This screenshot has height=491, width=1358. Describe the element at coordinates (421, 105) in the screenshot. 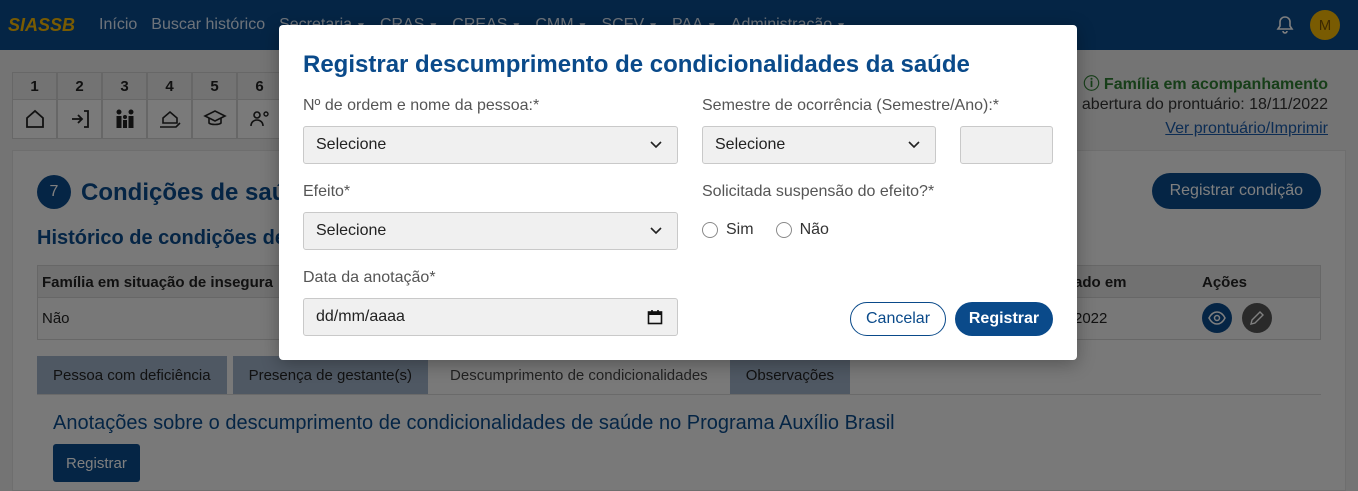

I see `person-label: Nº de ordem e nome da pessoa:*` at that location.